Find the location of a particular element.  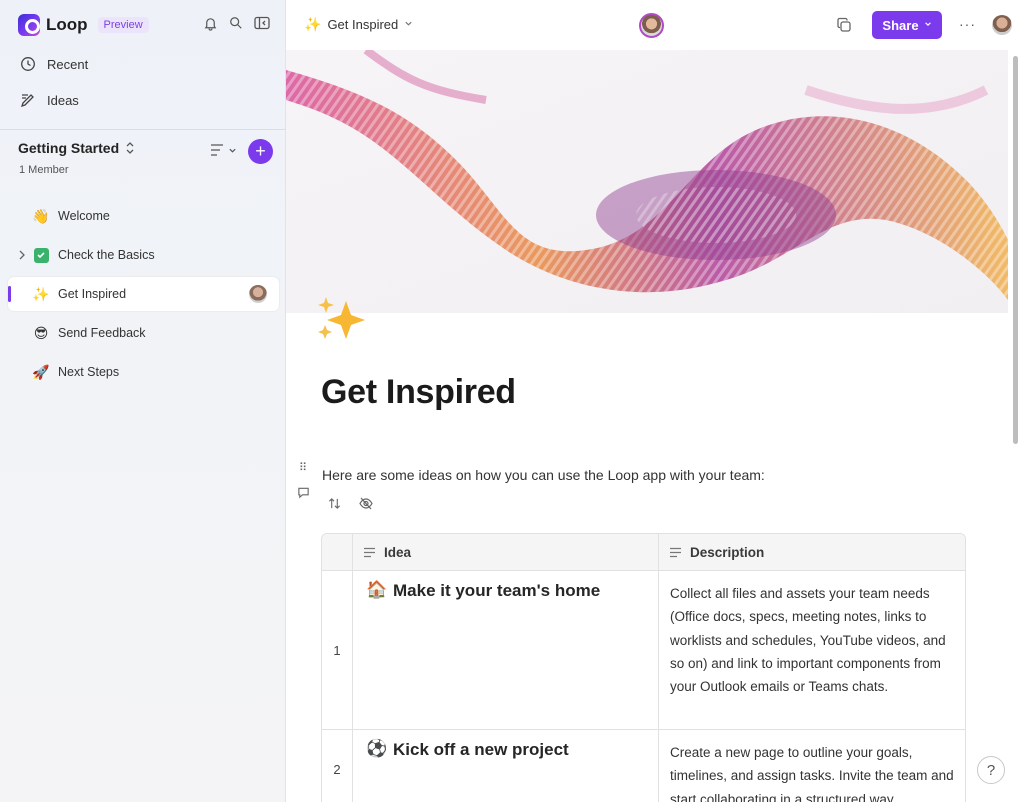

sidebar-toolbar is located at coordinates (236, 23).